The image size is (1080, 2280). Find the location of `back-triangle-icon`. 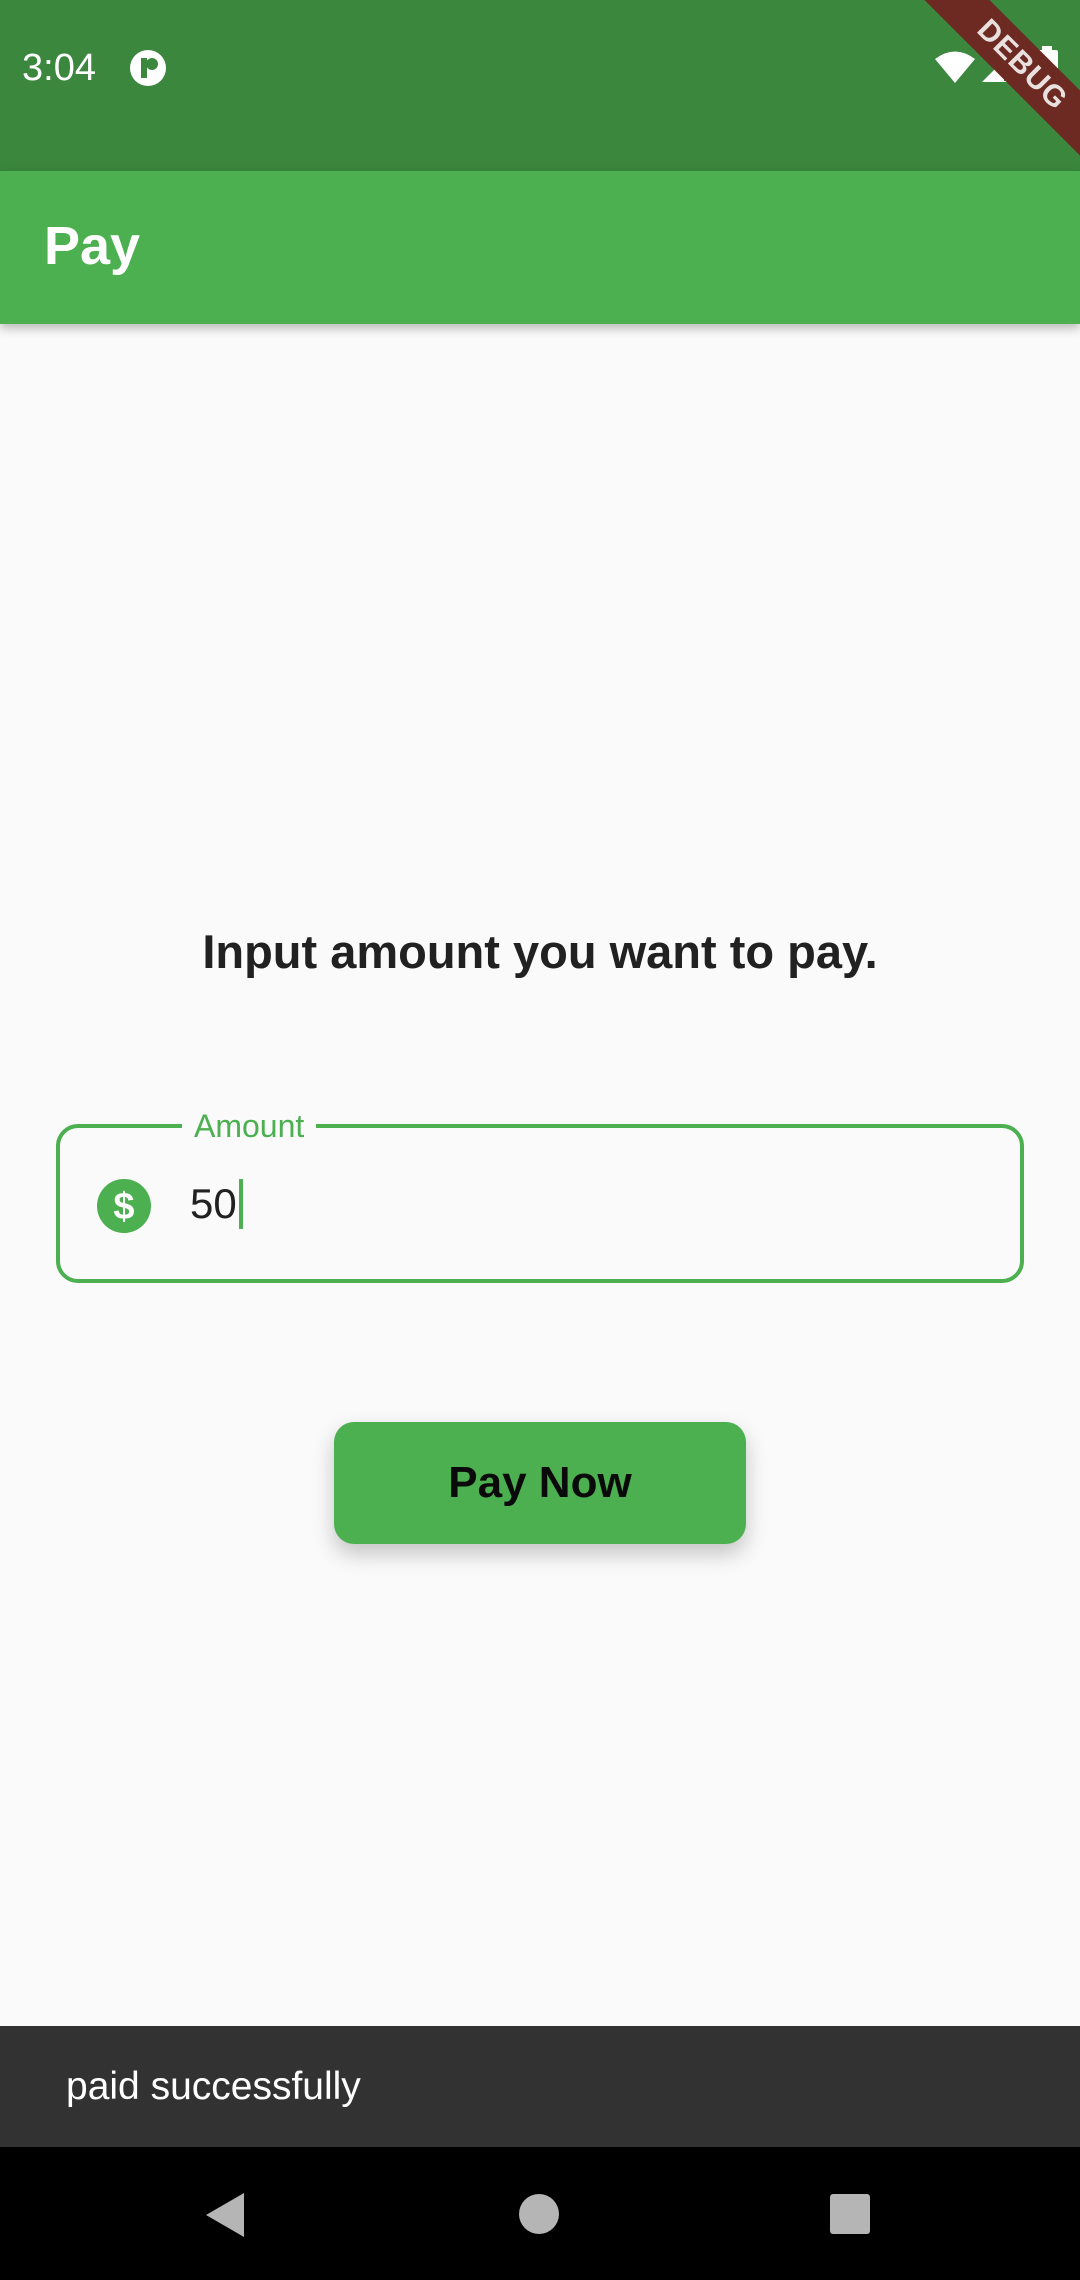

back-triangle-icon is located at coordinates (226, 2215).